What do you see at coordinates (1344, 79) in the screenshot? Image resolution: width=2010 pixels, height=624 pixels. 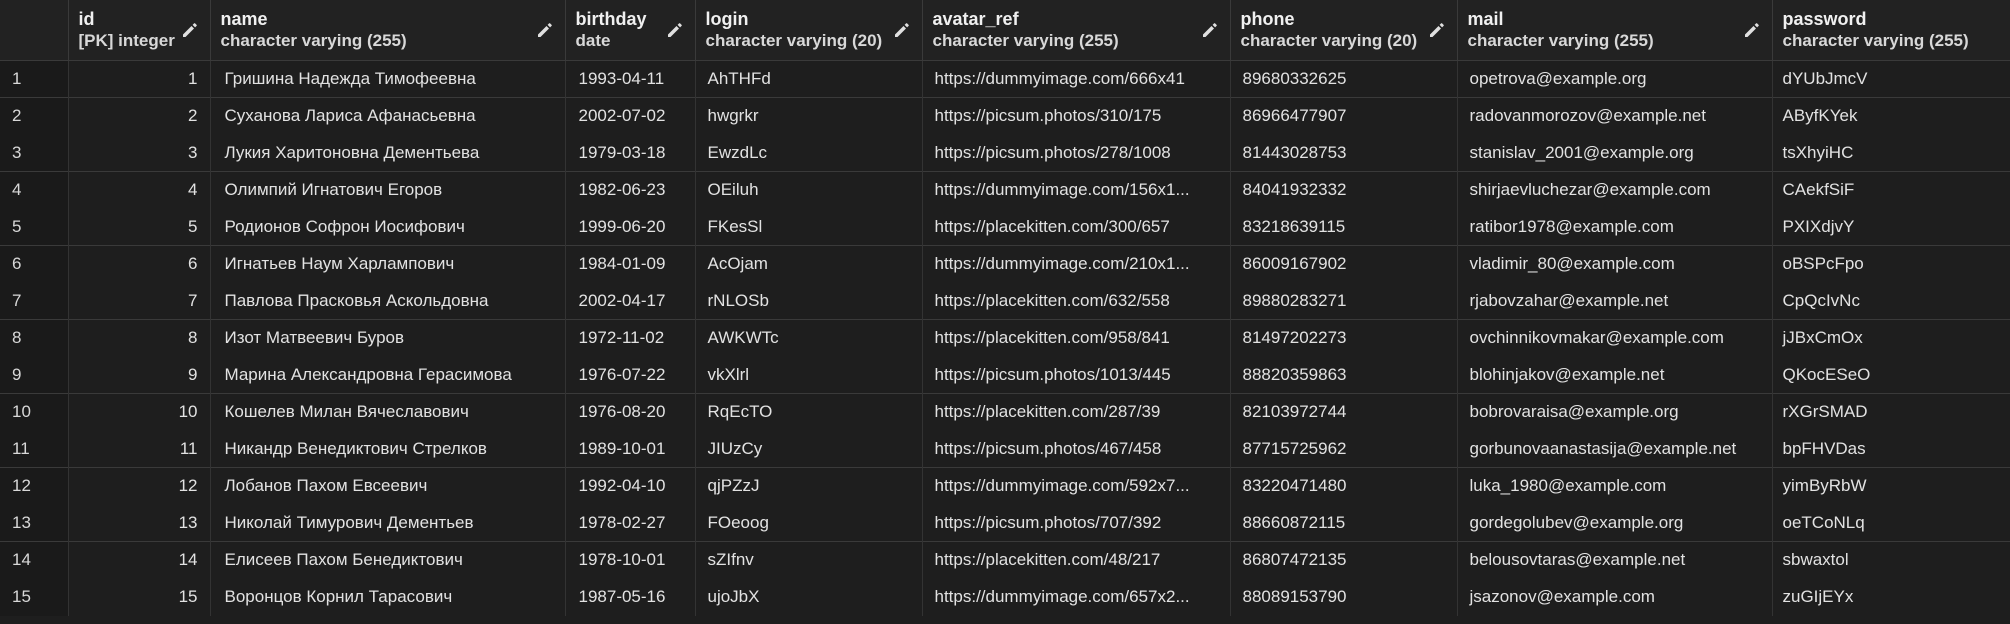 I see `cell-phone: 89680332625` at bounding box center [1344, 79].